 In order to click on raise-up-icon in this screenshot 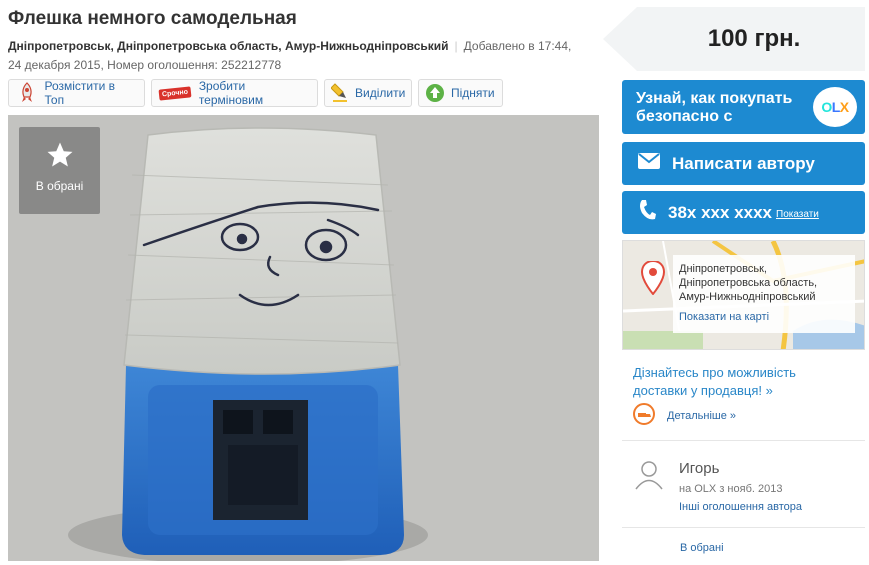, I will do `click(435, 93)`.